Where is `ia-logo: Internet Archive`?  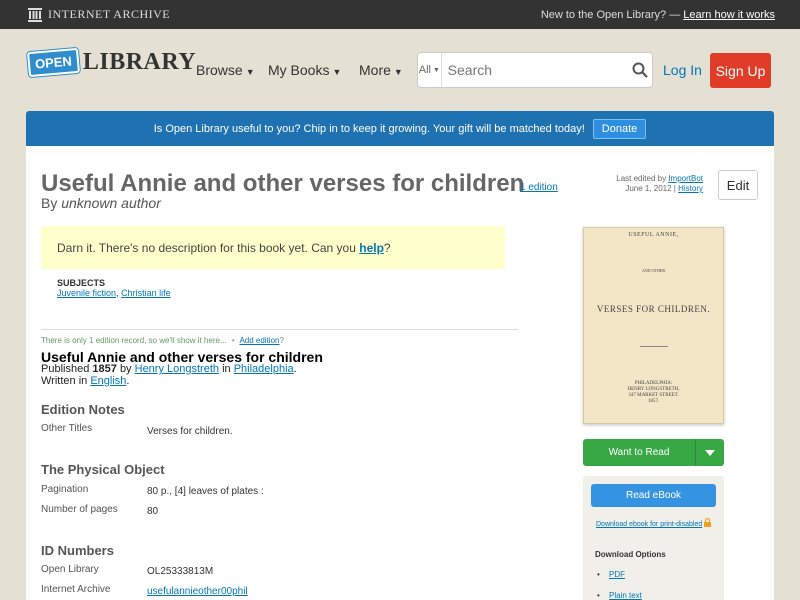
ia-logo: Internet Archive is located at coordinates (99, 14).